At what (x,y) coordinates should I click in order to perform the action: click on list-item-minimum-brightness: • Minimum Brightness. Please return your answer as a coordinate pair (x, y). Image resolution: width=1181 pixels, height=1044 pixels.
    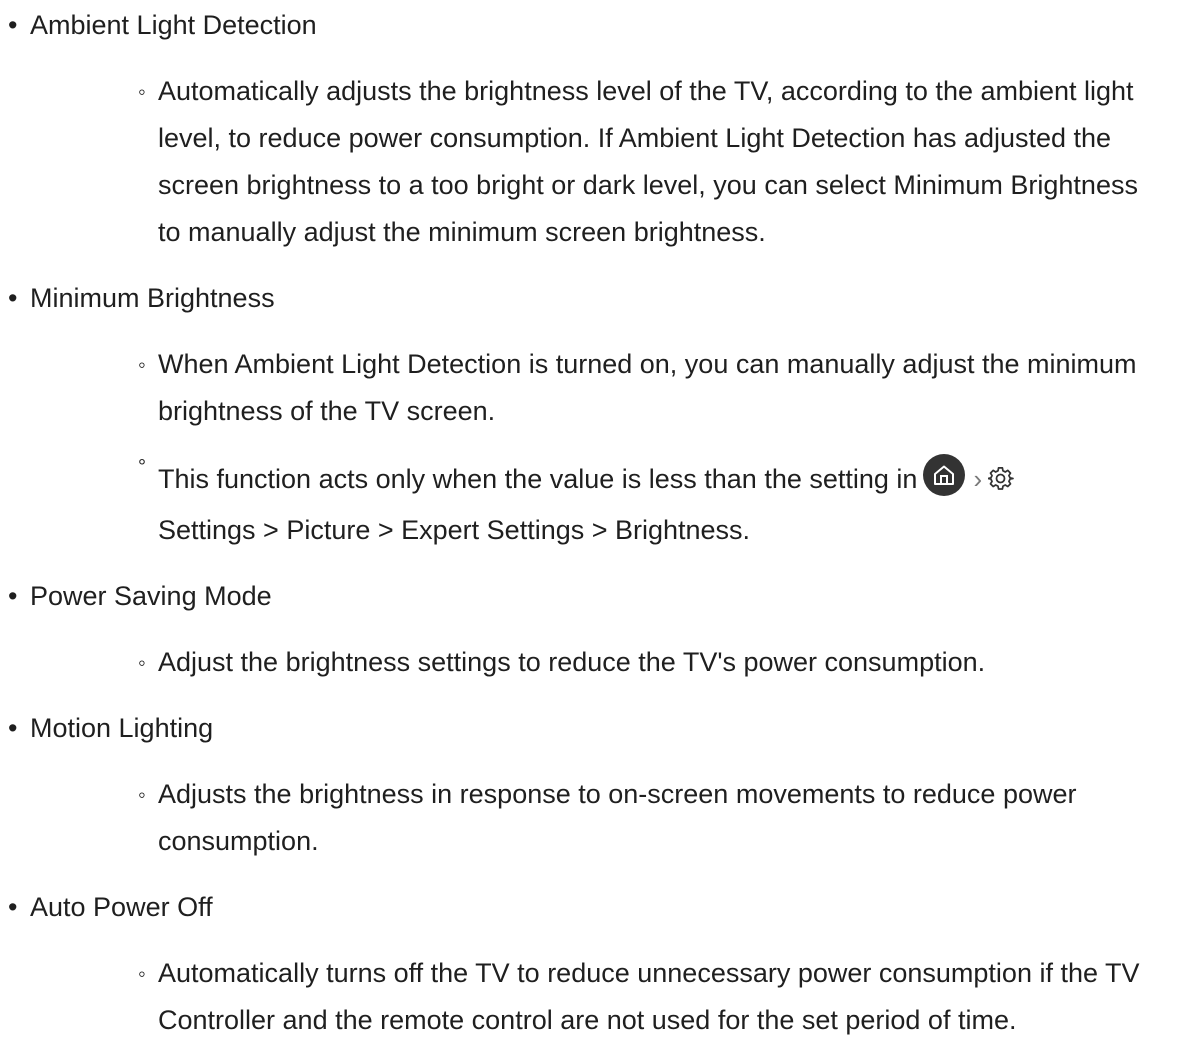
    Looking at the image, I should click on (590, 298).